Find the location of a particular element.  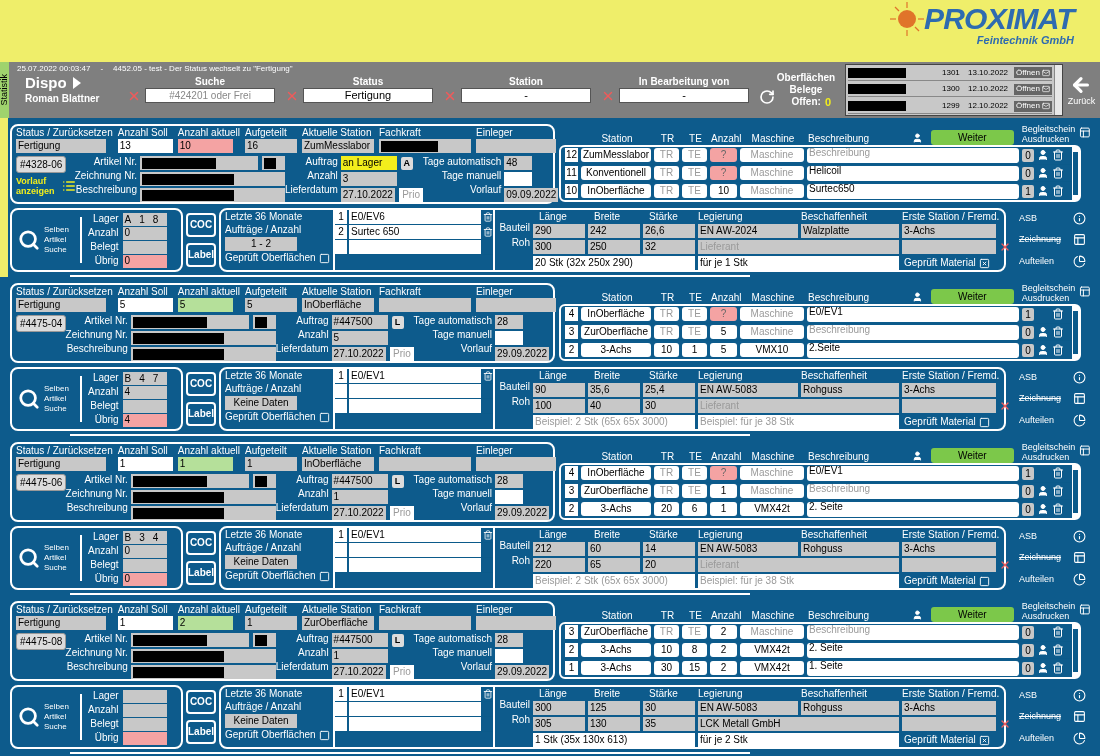

list-icon is located at coordinates (69, 186).